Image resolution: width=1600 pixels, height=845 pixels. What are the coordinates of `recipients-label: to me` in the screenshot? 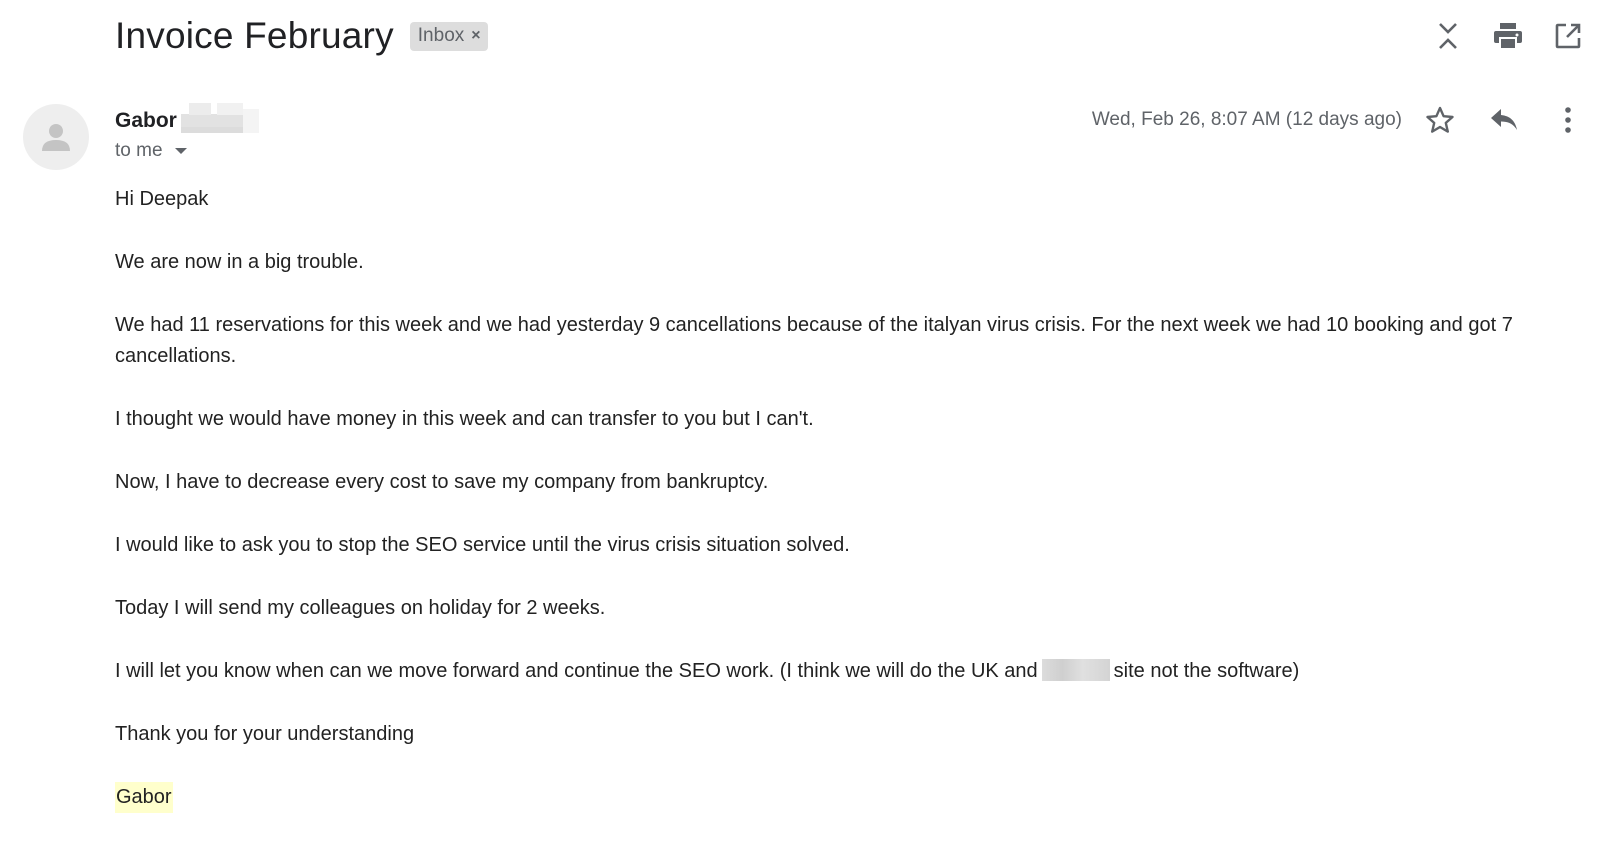 It's located at (139, 150).